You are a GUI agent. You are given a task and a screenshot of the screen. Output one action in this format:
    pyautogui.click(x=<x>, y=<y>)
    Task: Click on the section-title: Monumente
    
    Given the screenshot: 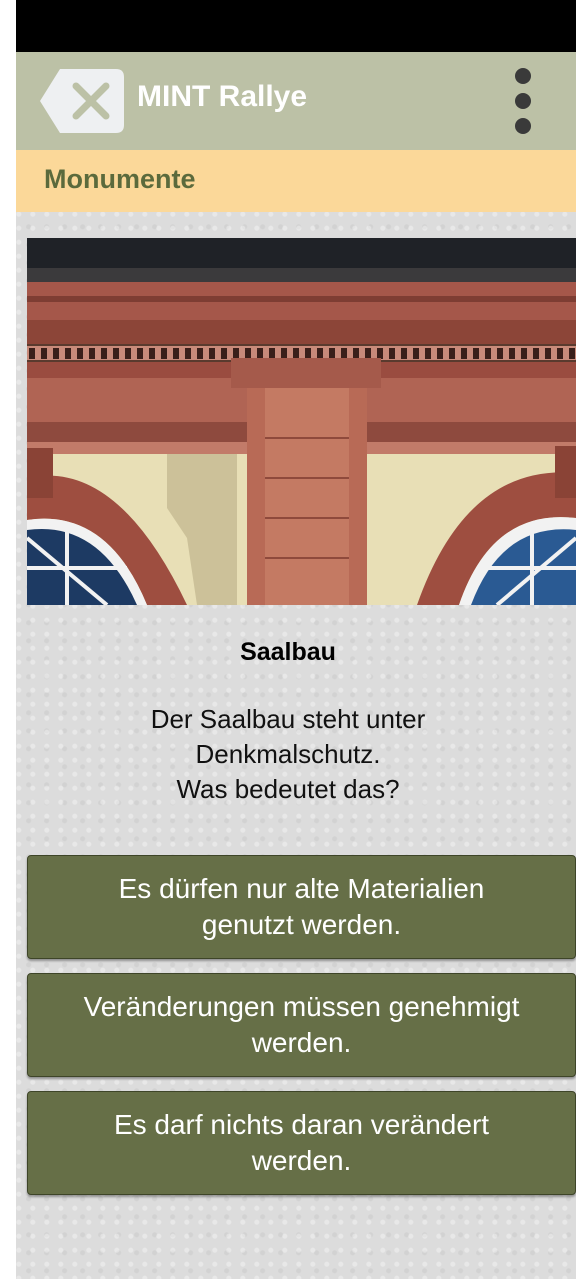 What is the action you would take?
    pyautogui.click(x=120, y=179)
    